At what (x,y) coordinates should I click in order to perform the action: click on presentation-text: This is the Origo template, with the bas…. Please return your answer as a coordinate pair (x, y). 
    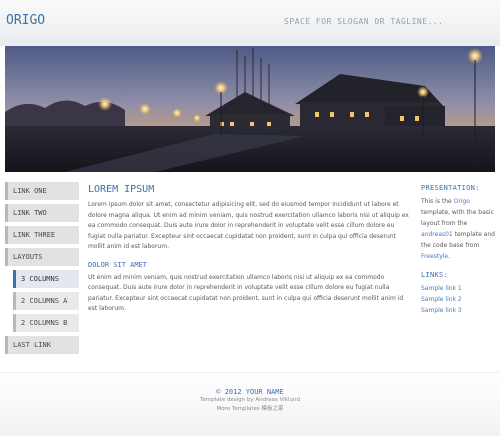
    Looking at the image, I should click on (459, 229).